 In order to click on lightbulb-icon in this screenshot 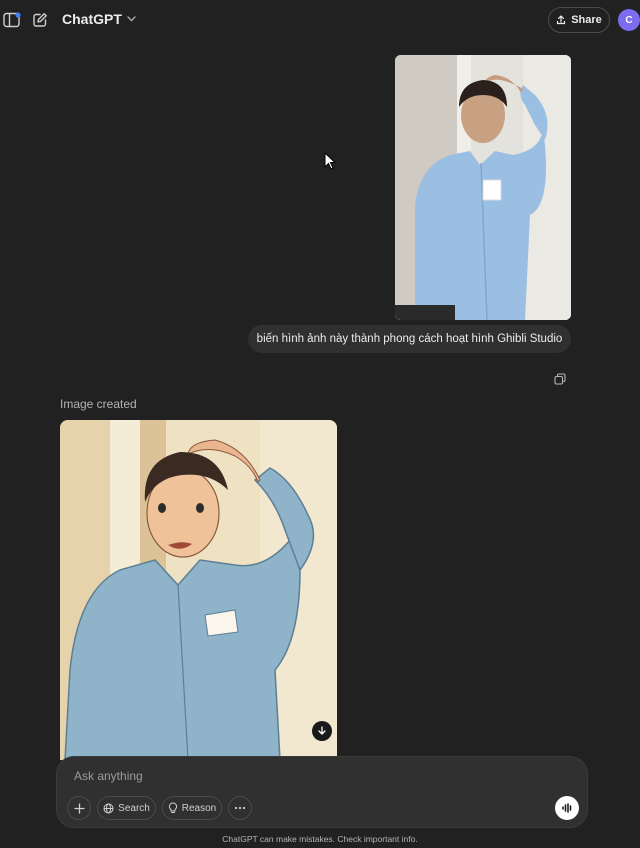, I will do `click(172, 807)`.